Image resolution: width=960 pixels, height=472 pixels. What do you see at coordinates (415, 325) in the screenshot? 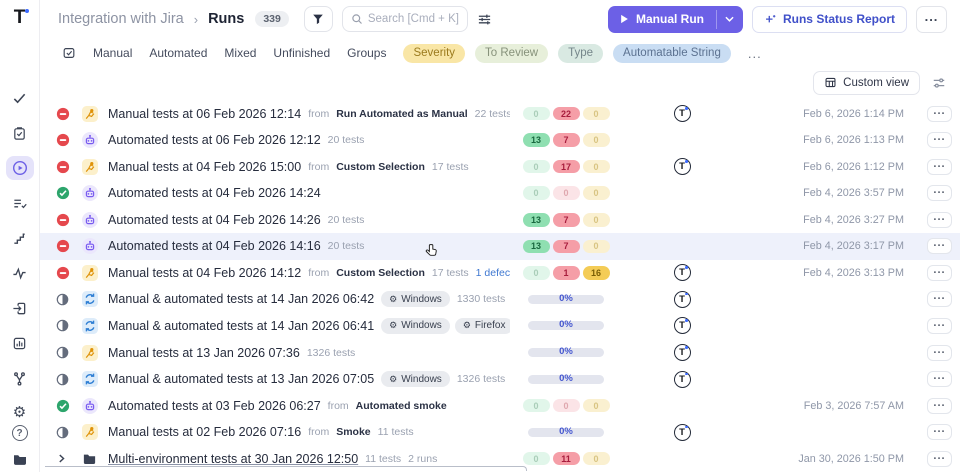
I see `environment-chip-windows: ⚙ Windows` at bounding box center [415, 325].